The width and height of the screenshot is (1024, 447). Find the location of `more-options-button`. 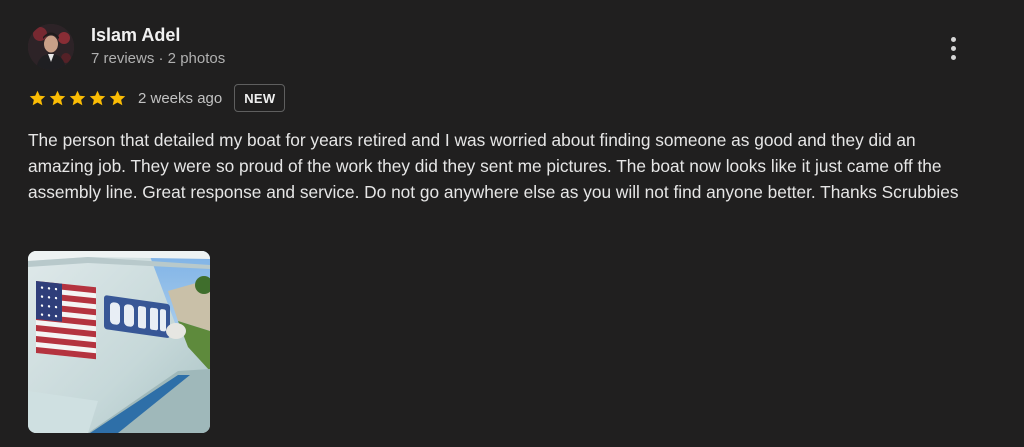

more-options-button is located at coordinates (953, 48).